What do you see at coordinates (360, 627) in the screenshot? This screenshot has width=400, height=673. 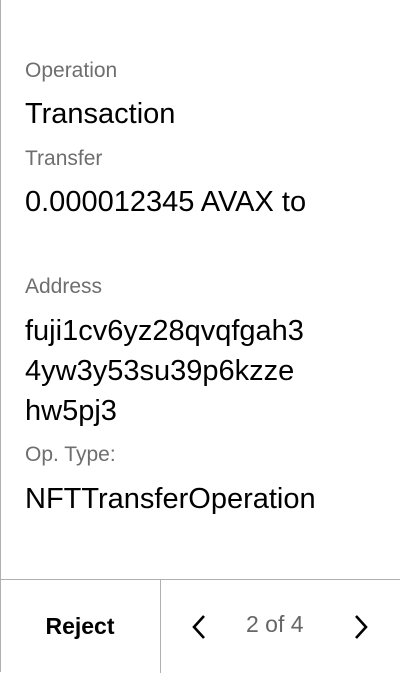 I see `chevron-right-icon` at bounding box center [360, 627].